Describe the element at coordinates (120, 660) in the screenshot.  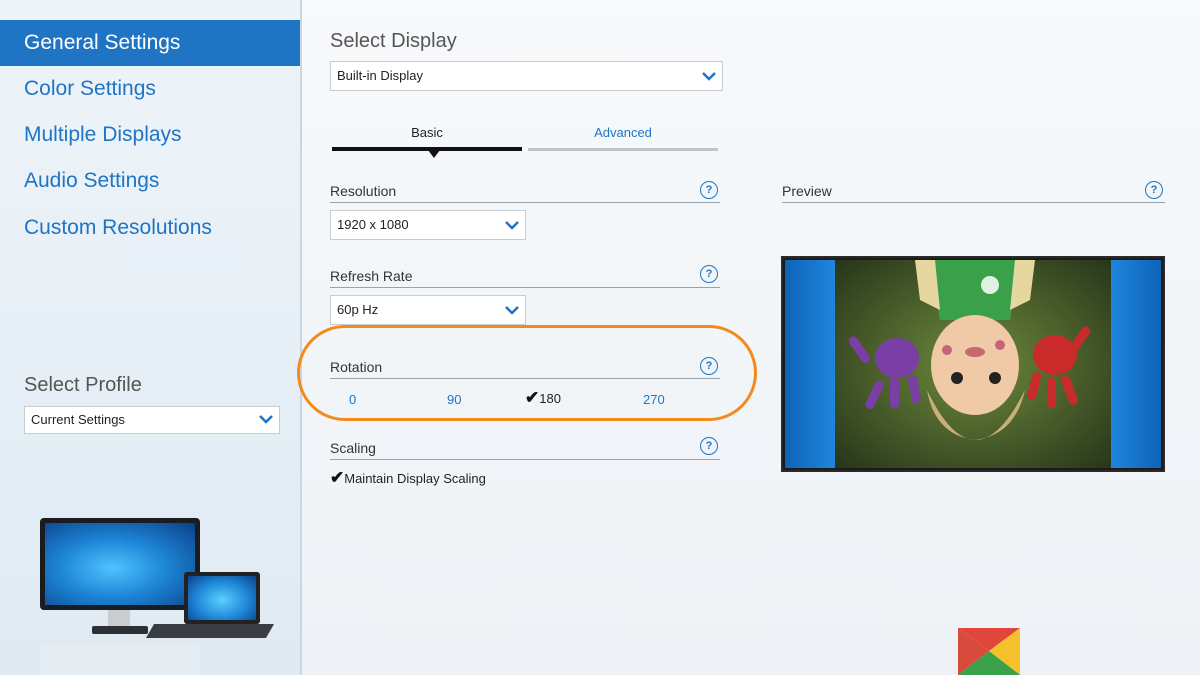
I see `illustration-shadow` at that location.